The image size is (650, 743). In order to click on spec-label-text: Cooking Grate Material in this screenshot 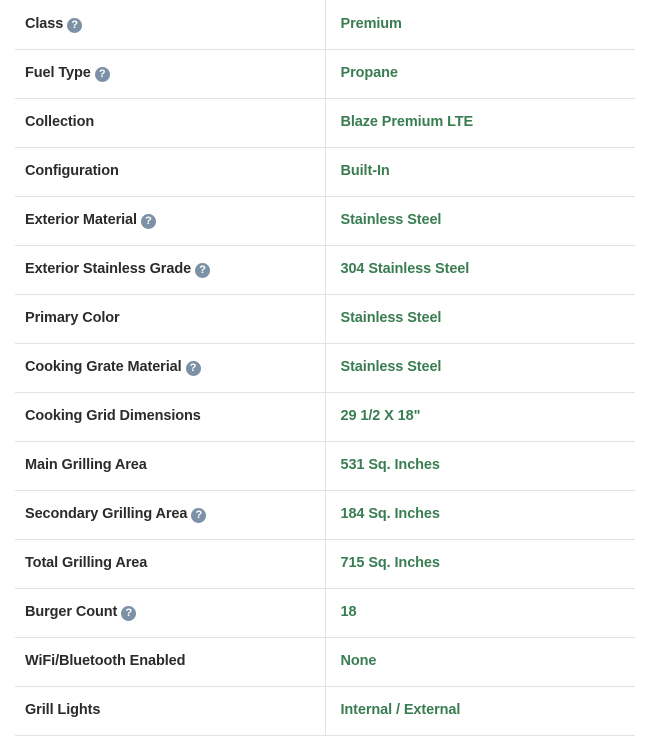, I will do `click(103, 367)`.